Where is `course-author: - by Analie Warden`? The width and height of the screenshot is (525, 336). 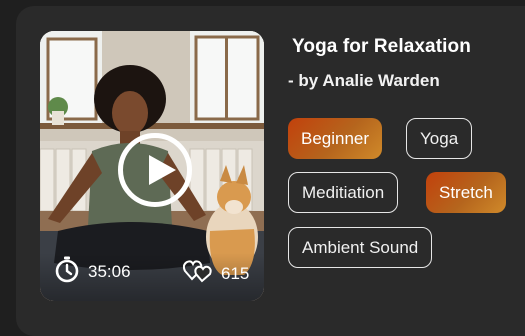
course-author: - by Analie Warden is located at coordinates (364, 80).